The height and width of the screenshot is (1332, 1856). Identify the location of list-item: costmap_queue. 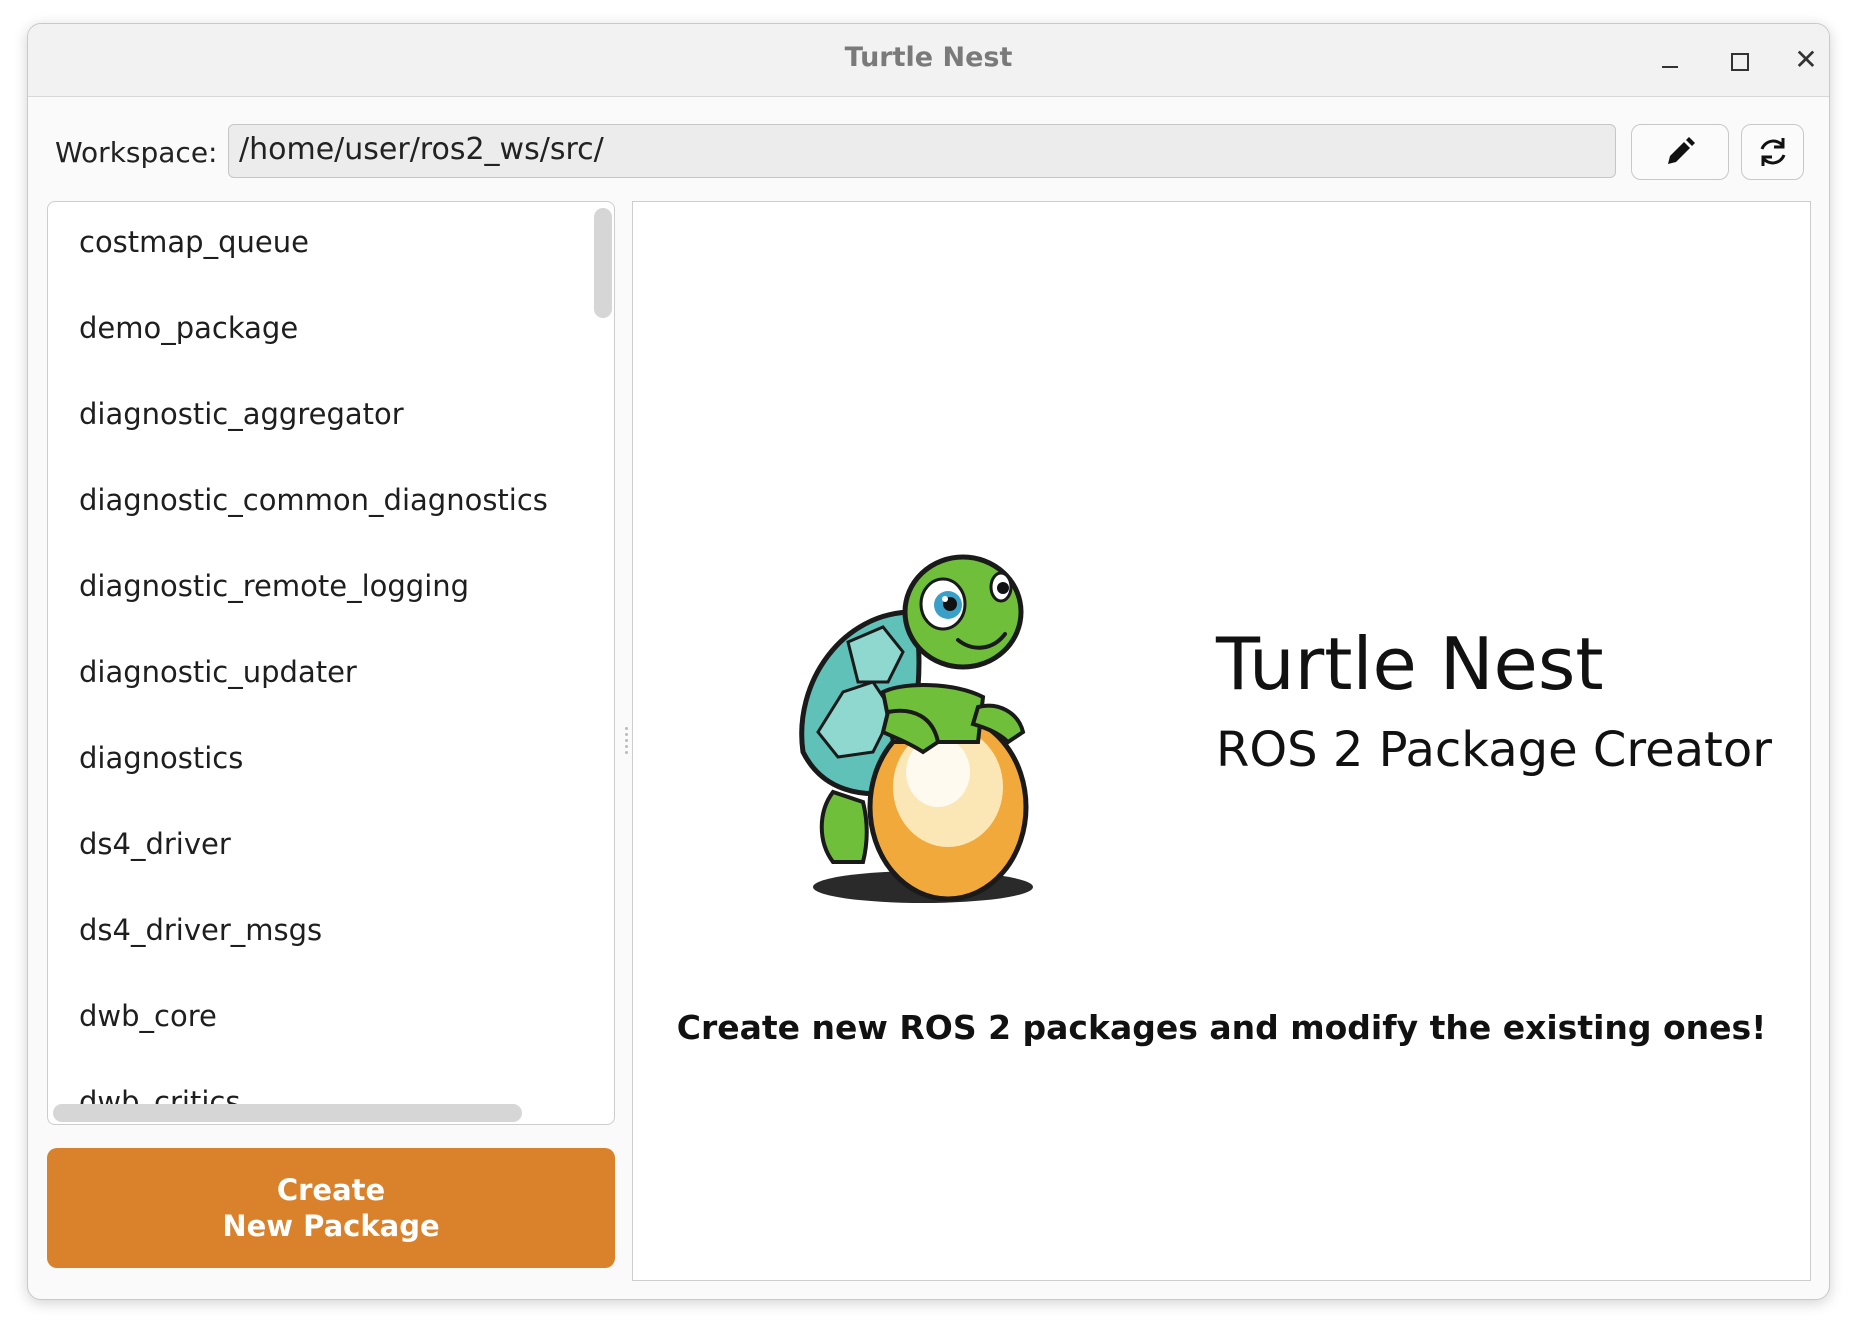
(194, 242).